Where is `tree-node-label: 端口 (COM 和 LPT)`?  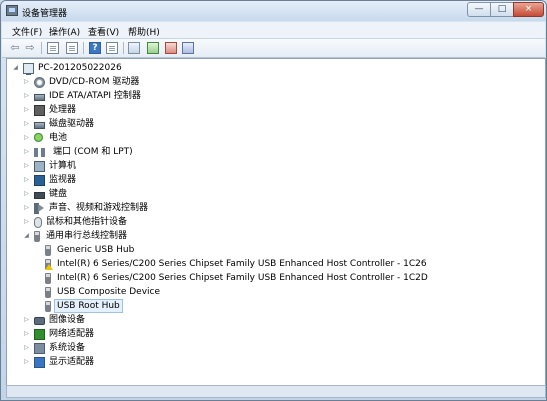 tree-node-label: 端口 (COM 和 LPT) is located at coordinates (93, 152).